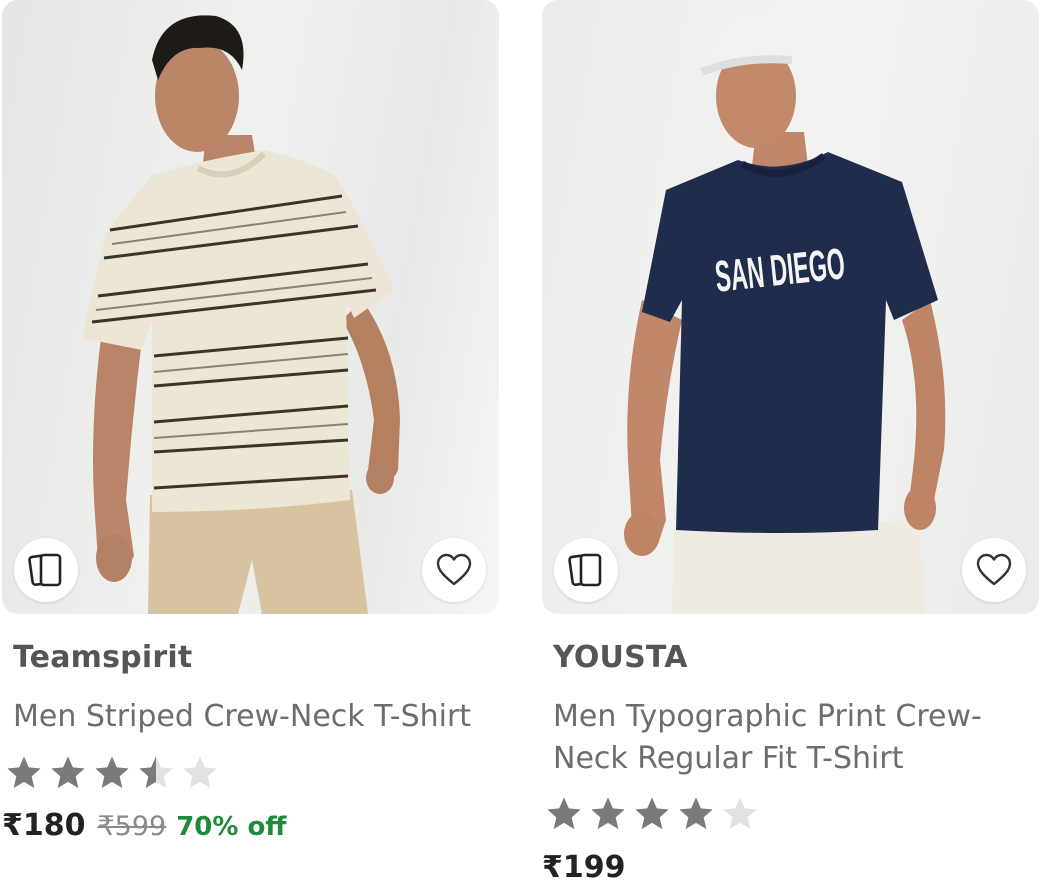 This screenshot has width=1059, height=896. What do you see at coordinates (103, 657) in the screenshot?
I see `brand-name: Teamspirit` at bounding box center [103, 657].